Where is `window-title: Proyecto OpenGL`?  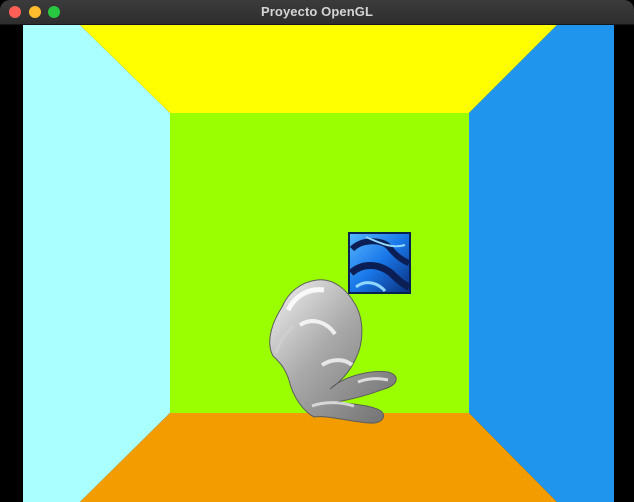
window-title: Proyecto OpenGL is located at coordinates (317, 11).